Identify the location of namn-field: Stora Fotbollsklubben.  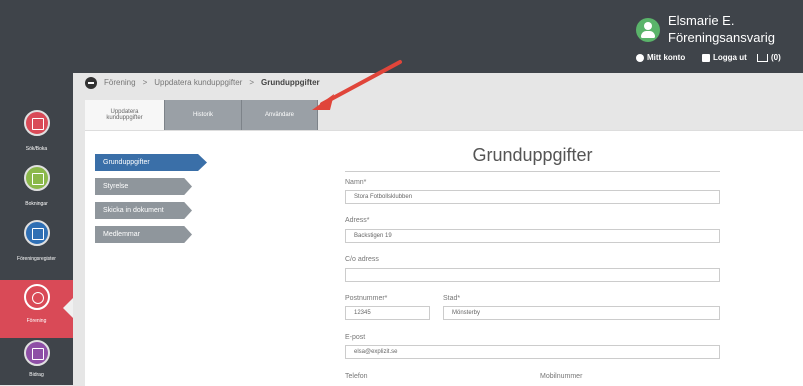
(532, 197).